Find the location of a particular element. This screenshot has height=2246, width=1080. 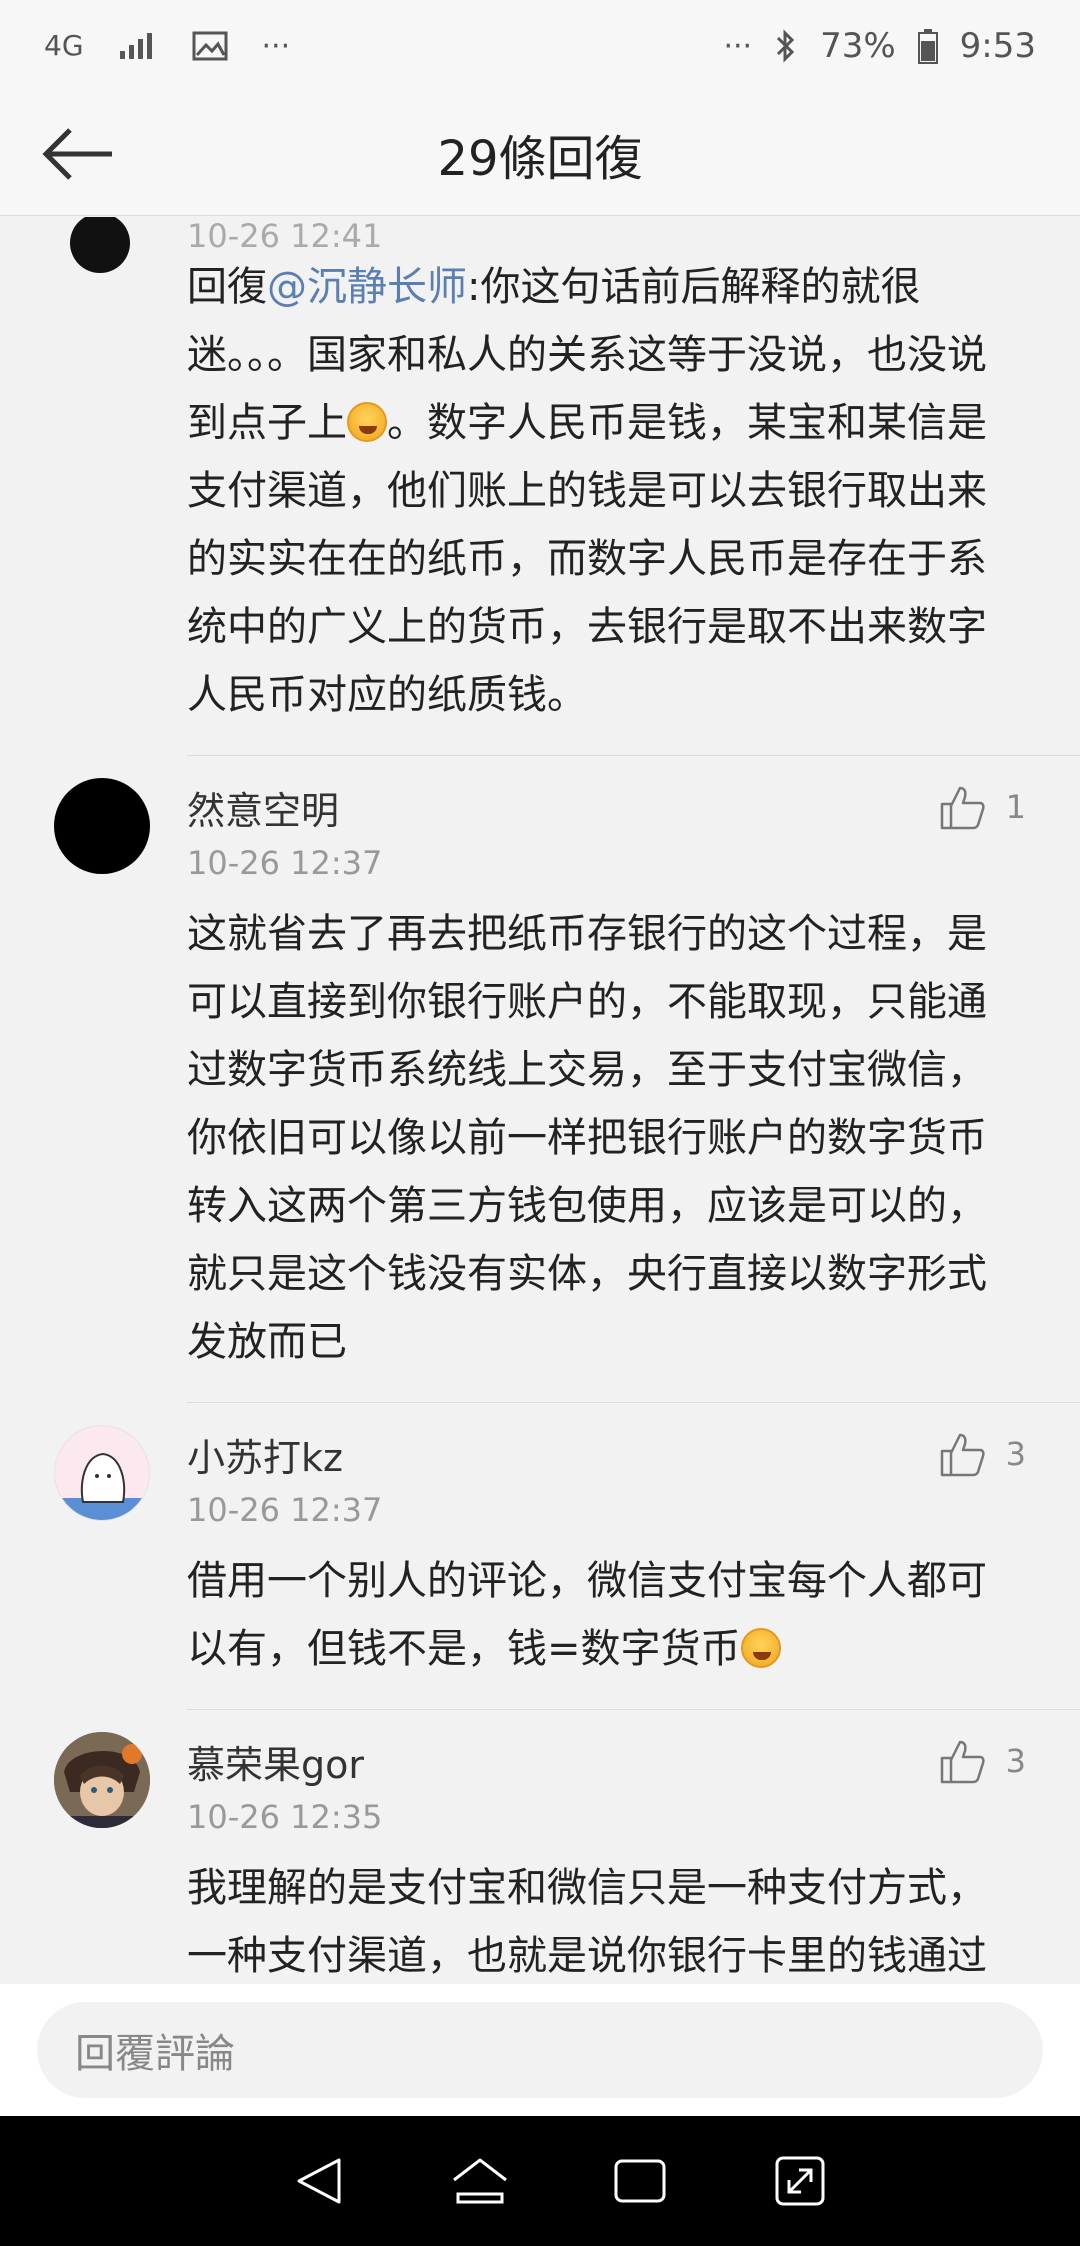

reply-prefix: 回復 is located at coordinates (227, 287).